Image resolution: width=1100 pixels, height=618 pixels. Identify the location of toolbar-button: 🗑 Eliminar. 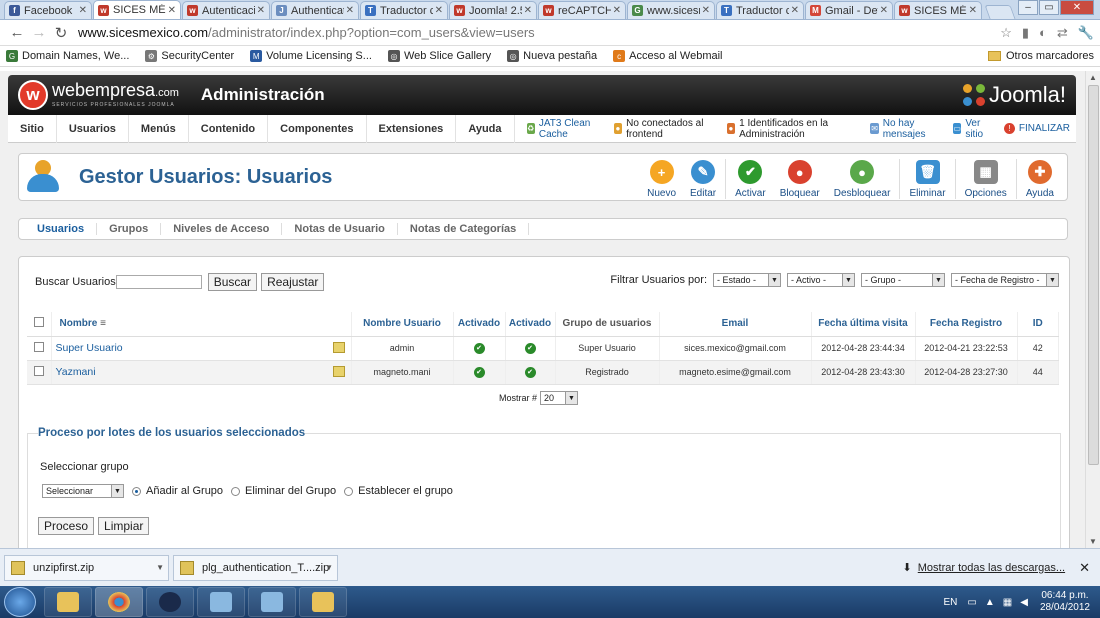
(927, 179).